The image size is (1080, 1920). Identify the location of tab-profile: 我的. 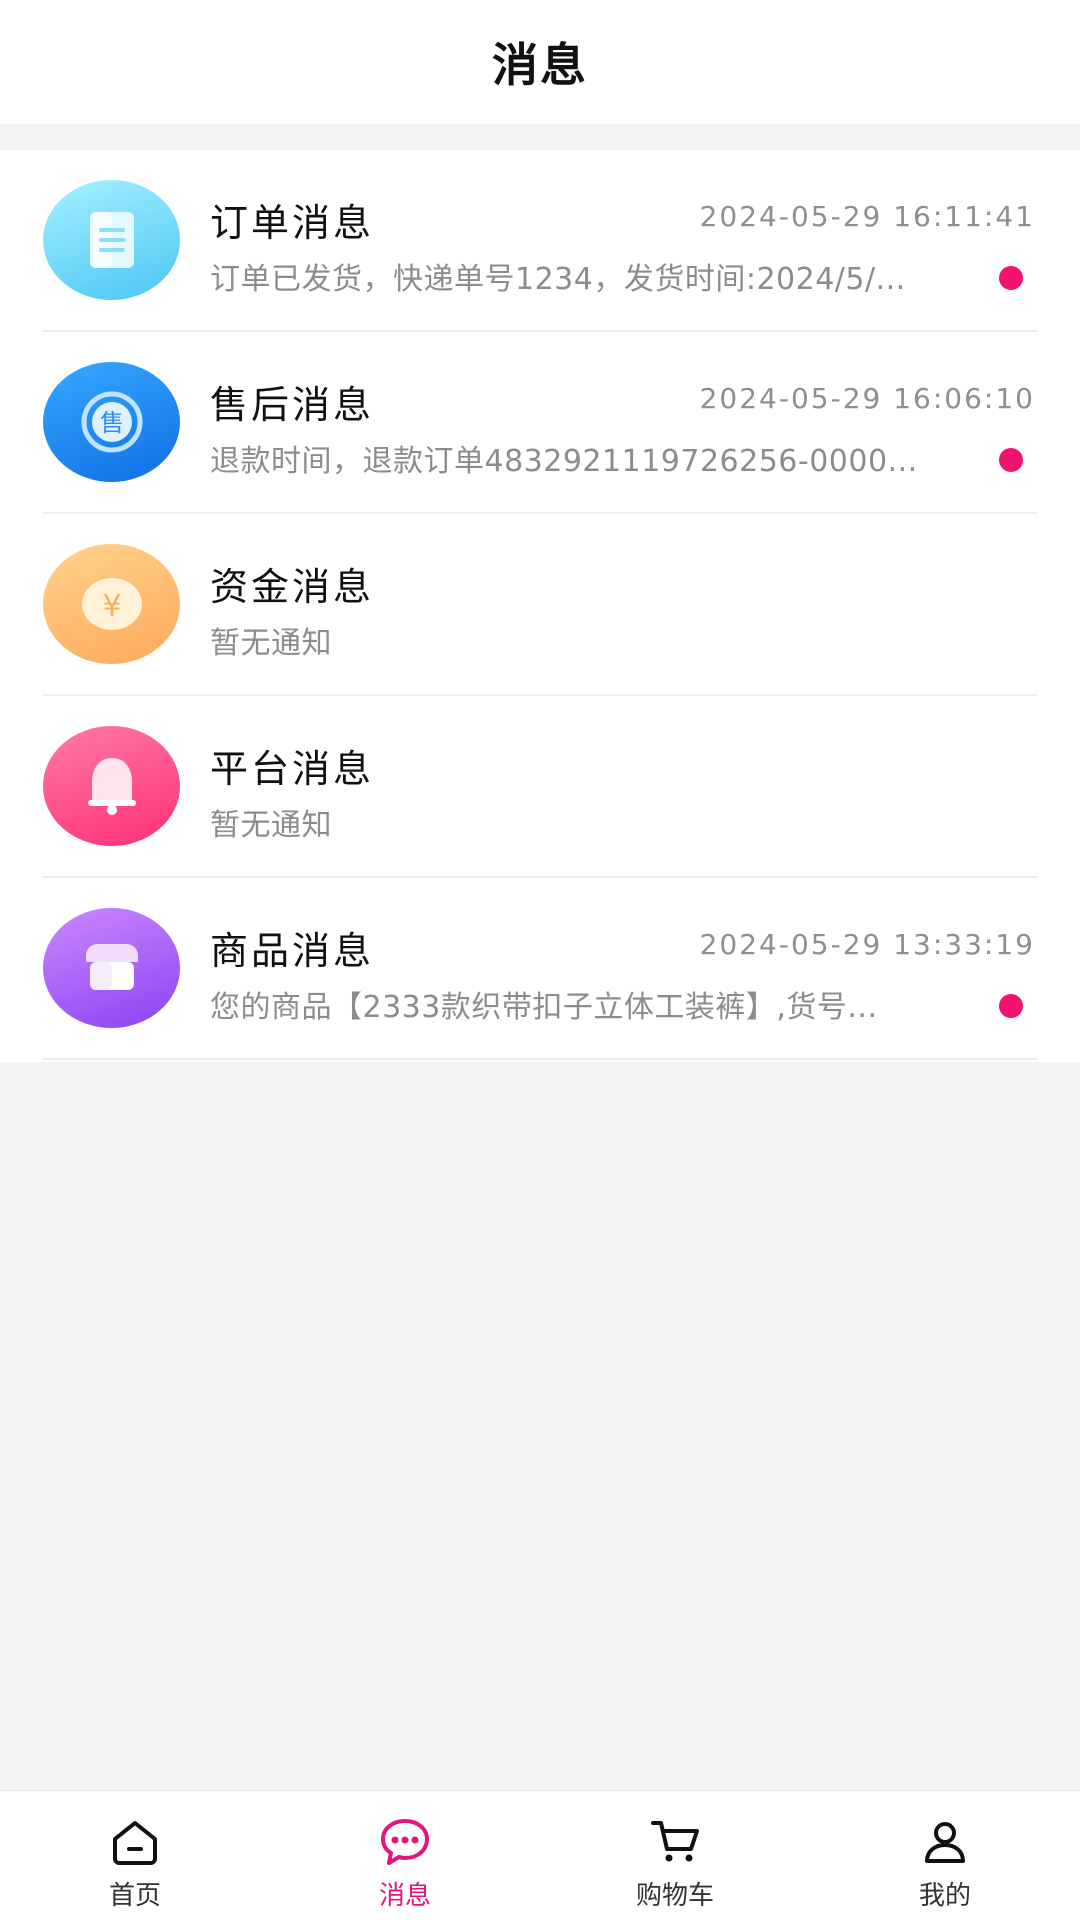
(945, 1855).